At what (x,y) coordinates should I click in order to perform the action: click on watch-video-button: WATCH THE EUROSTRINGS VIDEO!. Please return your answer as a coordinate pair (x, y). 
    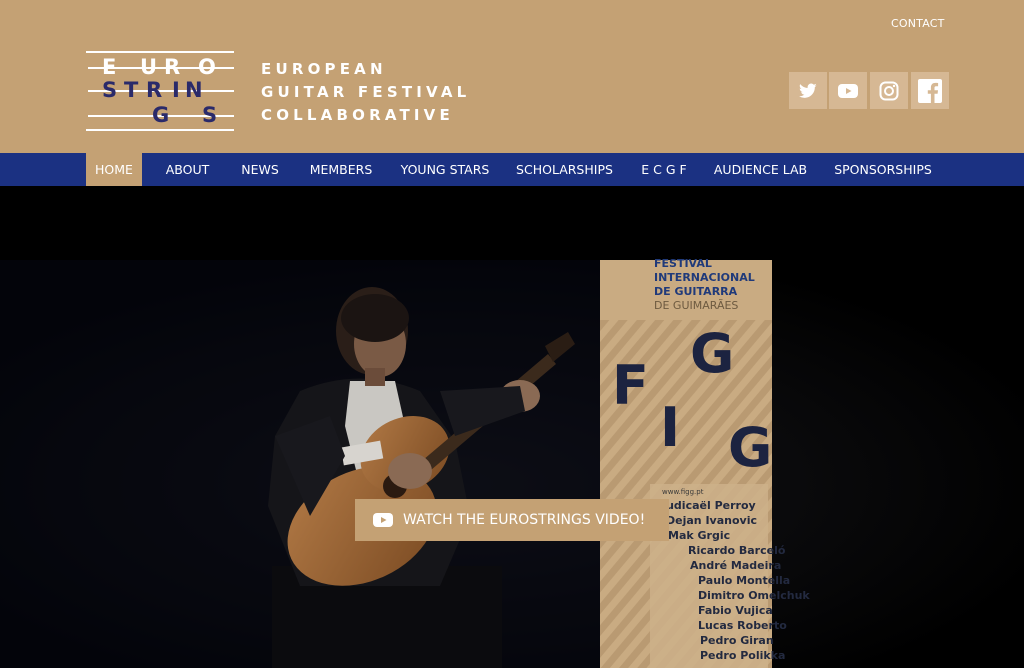
    Looking at the image, I should click on (512, 520).